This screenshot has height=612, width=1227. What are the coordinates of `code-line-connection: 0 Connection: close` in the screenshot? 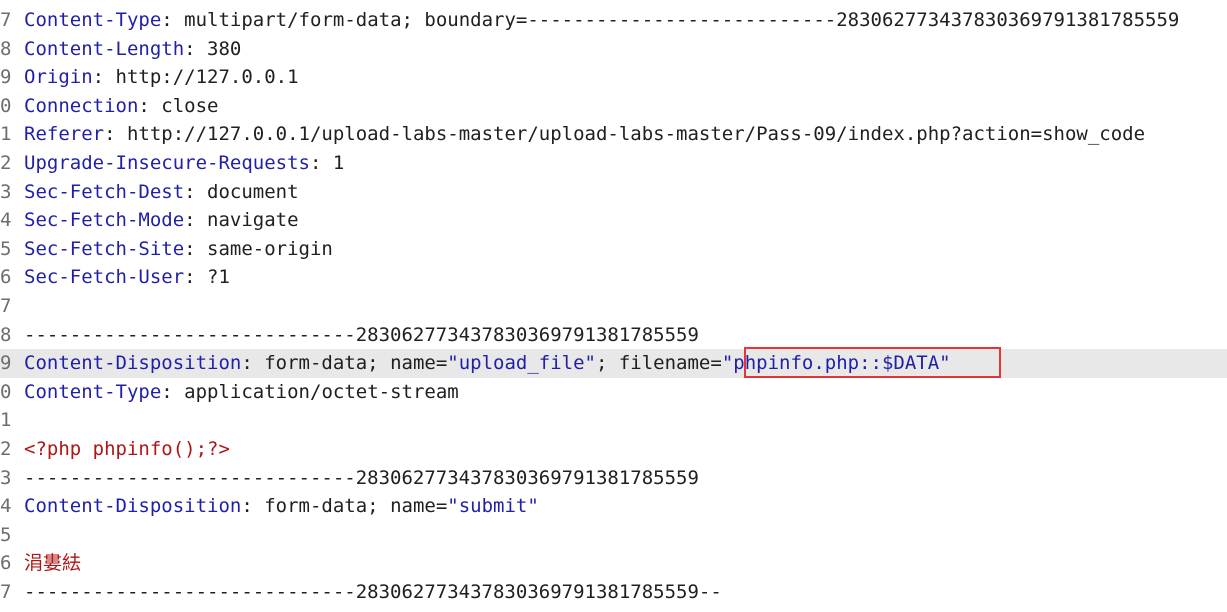 It's located at (613, 106).